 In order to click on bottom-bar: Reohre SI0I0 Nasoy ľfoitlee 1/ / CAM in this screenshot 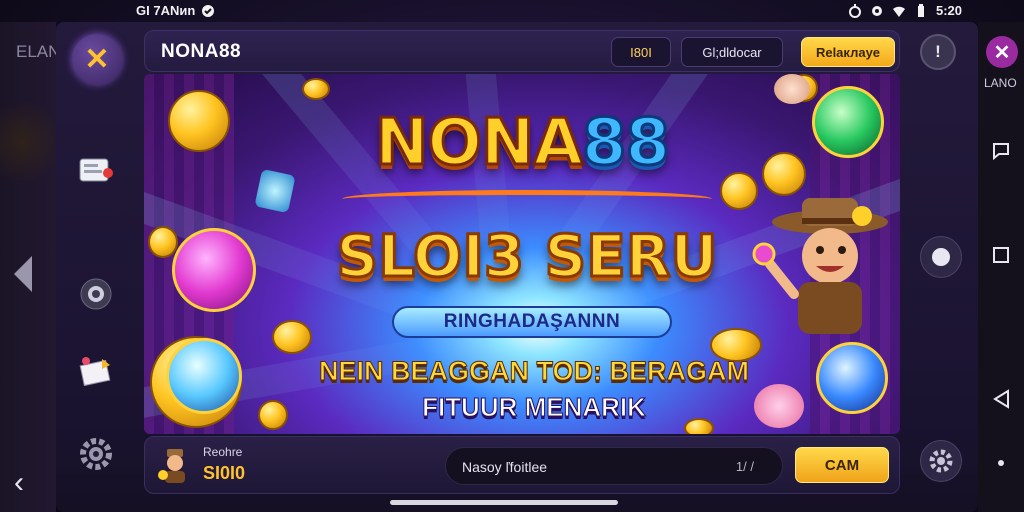, I will do `click(522, 465)`.